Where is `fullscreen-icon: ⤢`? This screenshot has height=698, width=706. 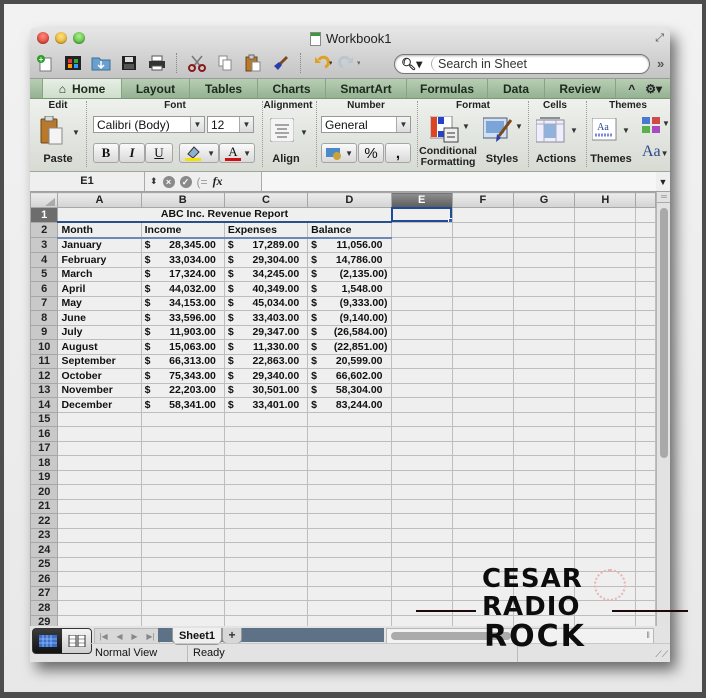
fullscreen-icon: ⤢ is located at coordinates (659, 38).